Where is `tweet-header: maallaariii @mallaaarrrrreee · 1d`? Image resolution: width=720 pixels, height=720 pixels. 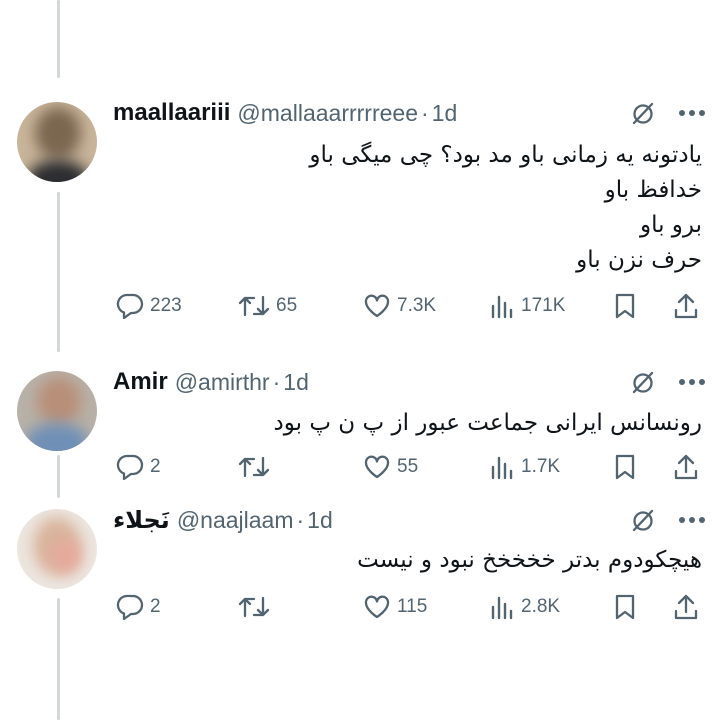 tweet-header: maallaariii @mallaaarrrrreee · 1d is located at coordinates (285, 113).